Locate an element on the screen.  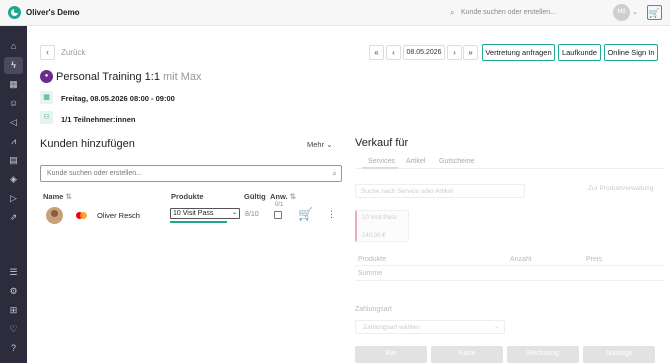
sum-label: Summe is located at coordinates (370, 273).